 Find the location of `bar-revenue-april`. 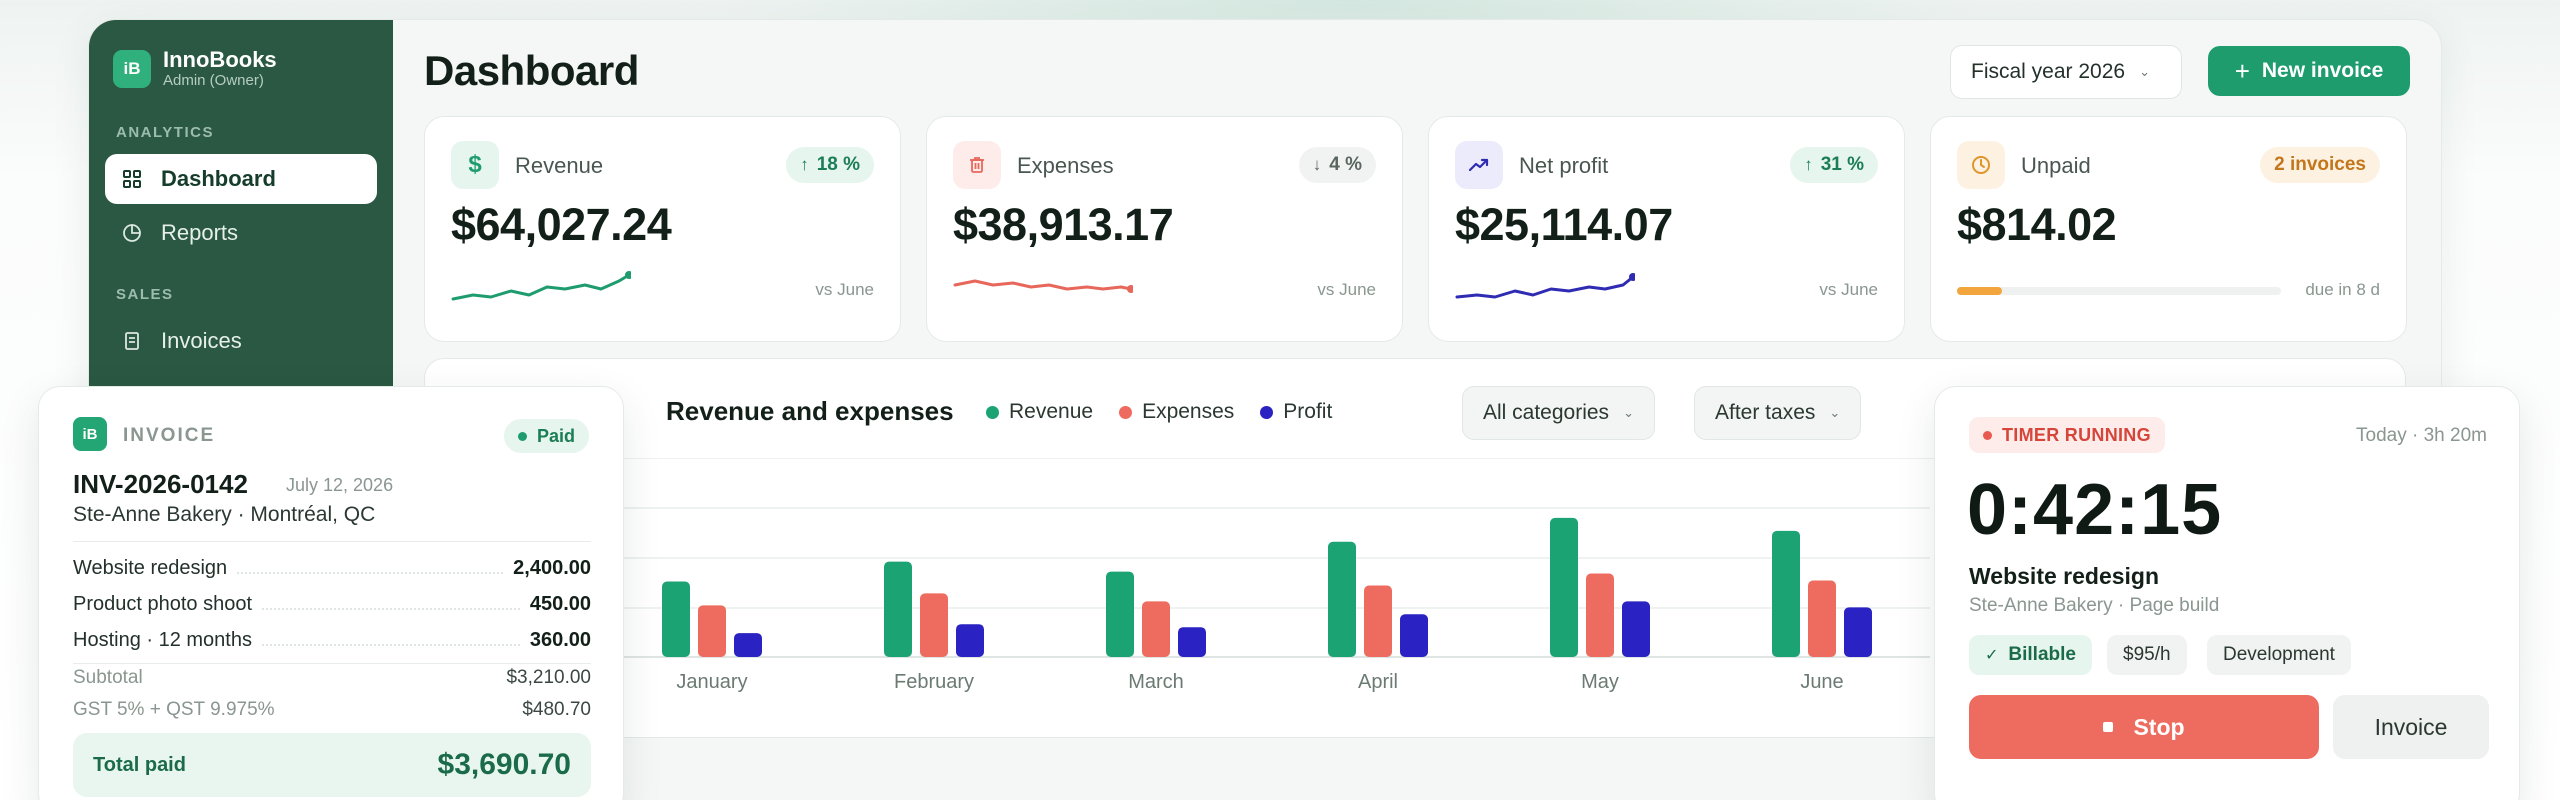

bar-revenue-april is located at coordinates (1342, 599).